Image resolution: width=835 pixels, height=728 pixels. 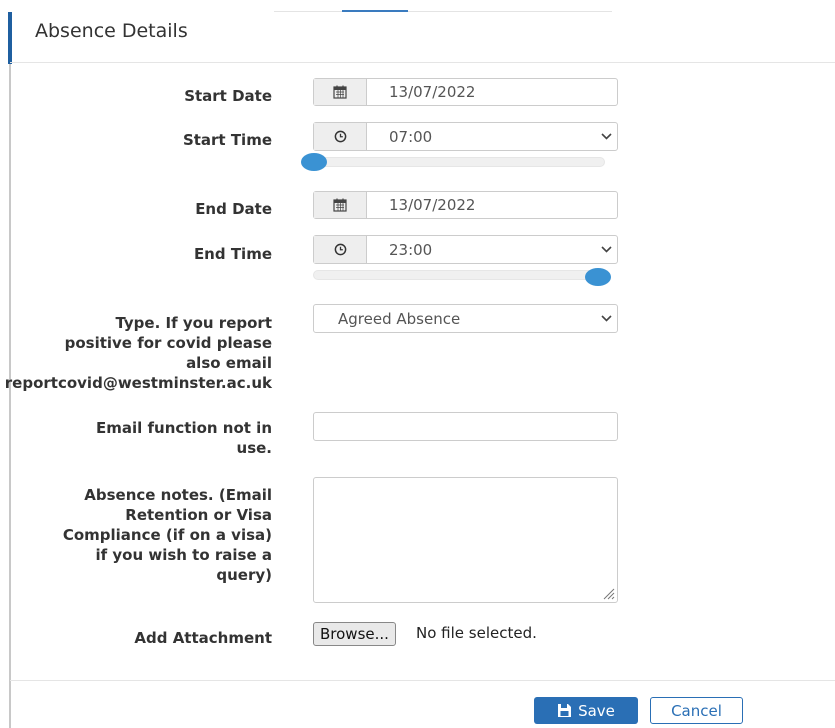 What do you see at coordinates (443, 11) in the screenshot?
I see `tab-strip` at bounding box center [443, 11].